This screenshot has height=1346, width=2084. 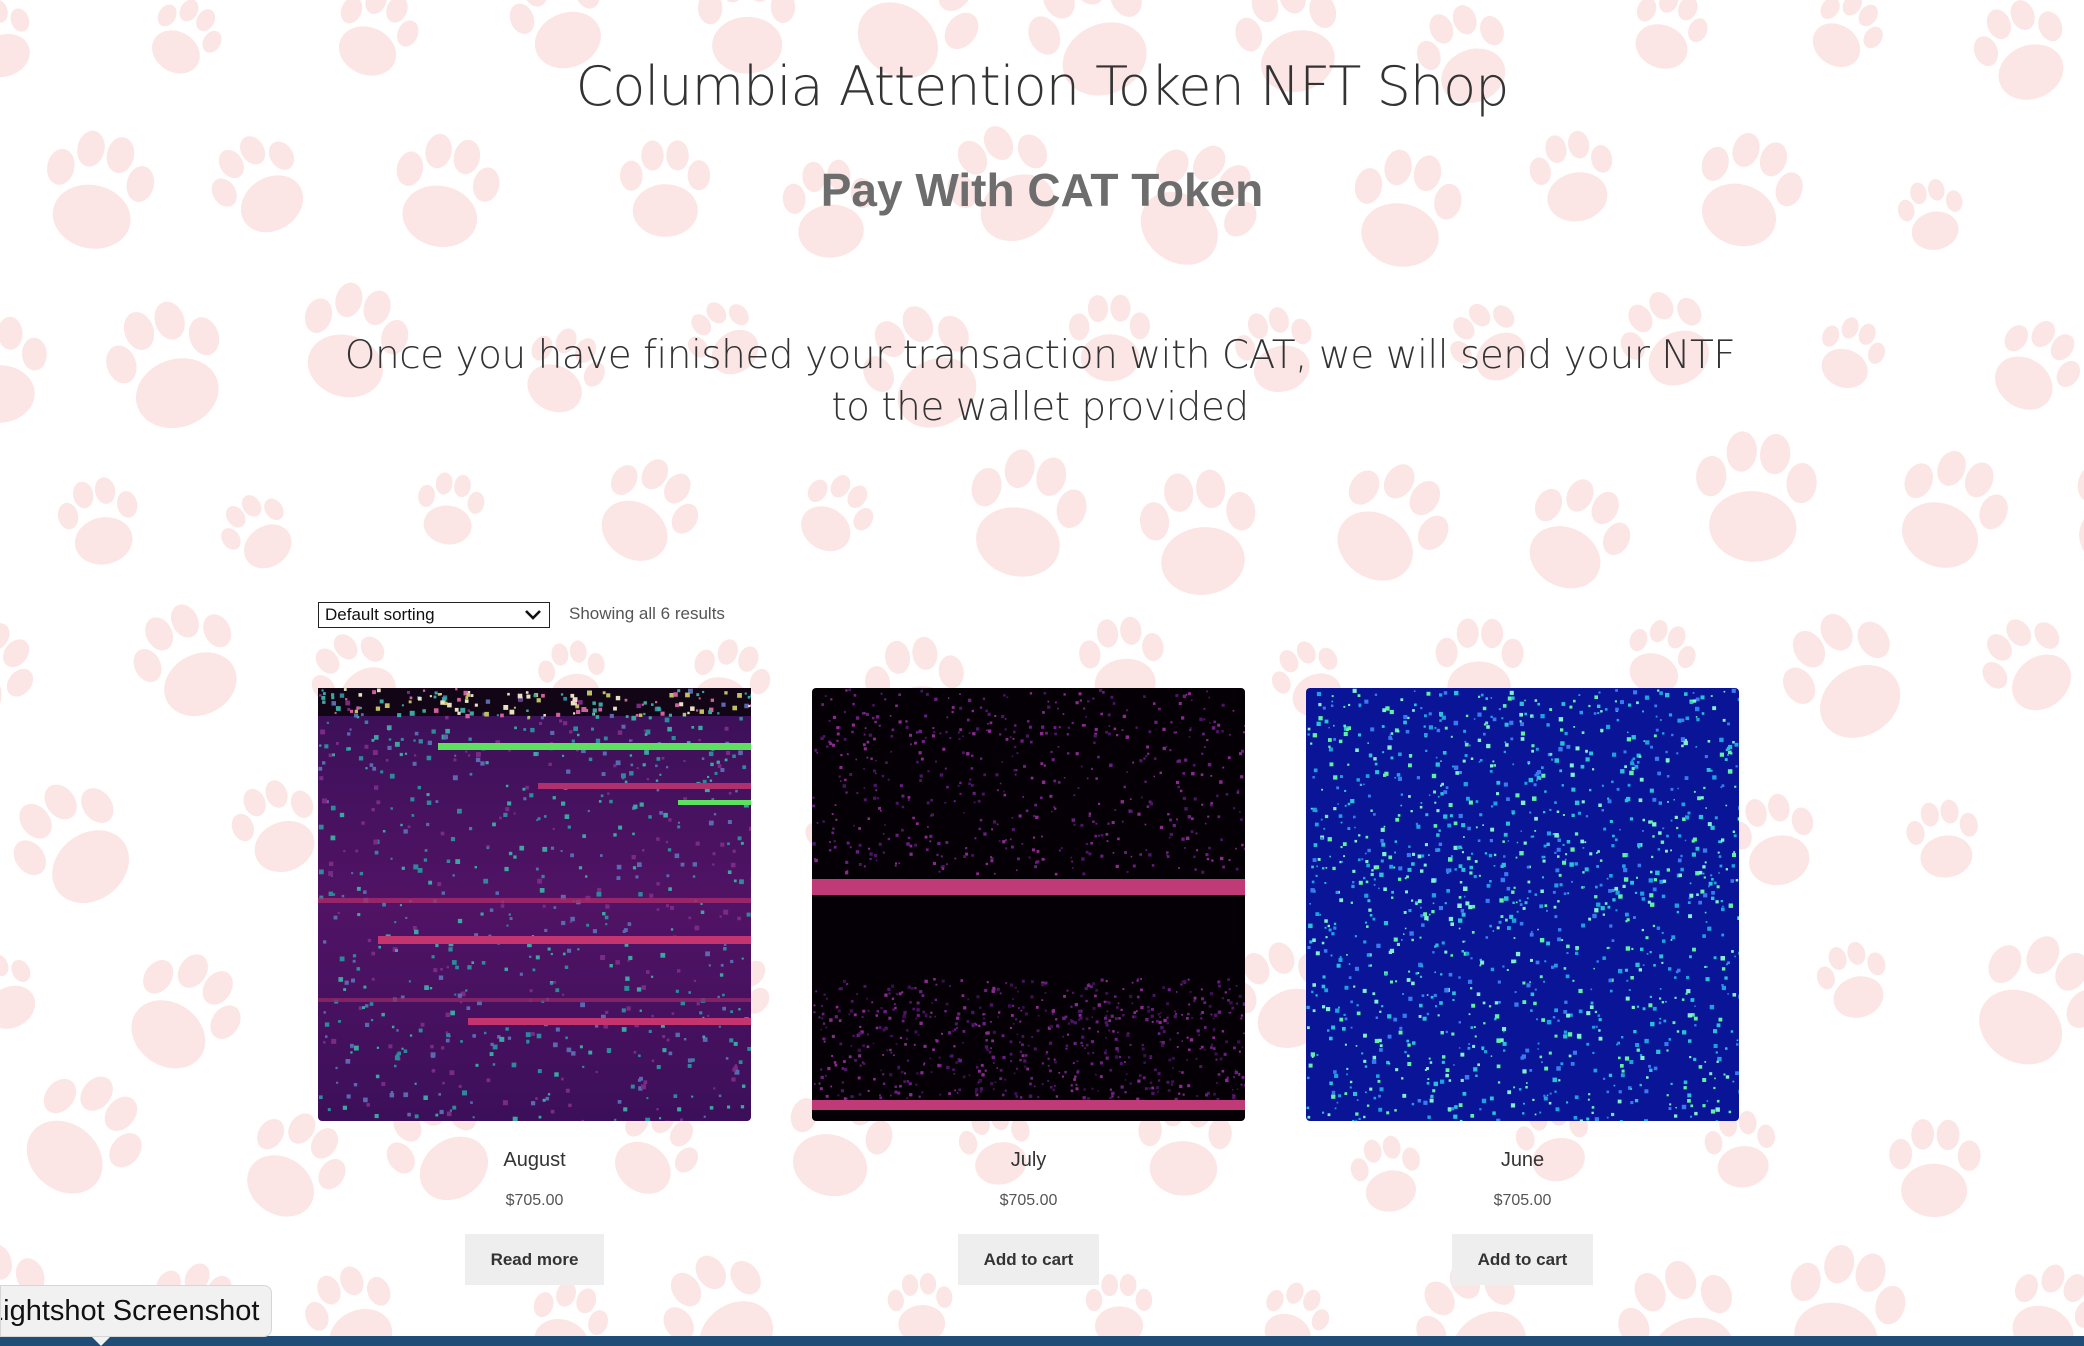 I want to click on product-name: July, so click(x=1028, y=1160).